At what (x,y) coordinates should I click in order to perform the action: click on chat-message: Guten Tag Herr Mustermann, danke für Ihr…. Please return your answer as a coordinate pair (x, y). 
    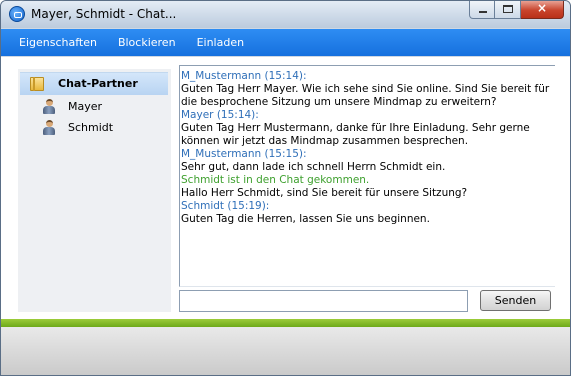
    Looking at the image, I should click on (357, 134).